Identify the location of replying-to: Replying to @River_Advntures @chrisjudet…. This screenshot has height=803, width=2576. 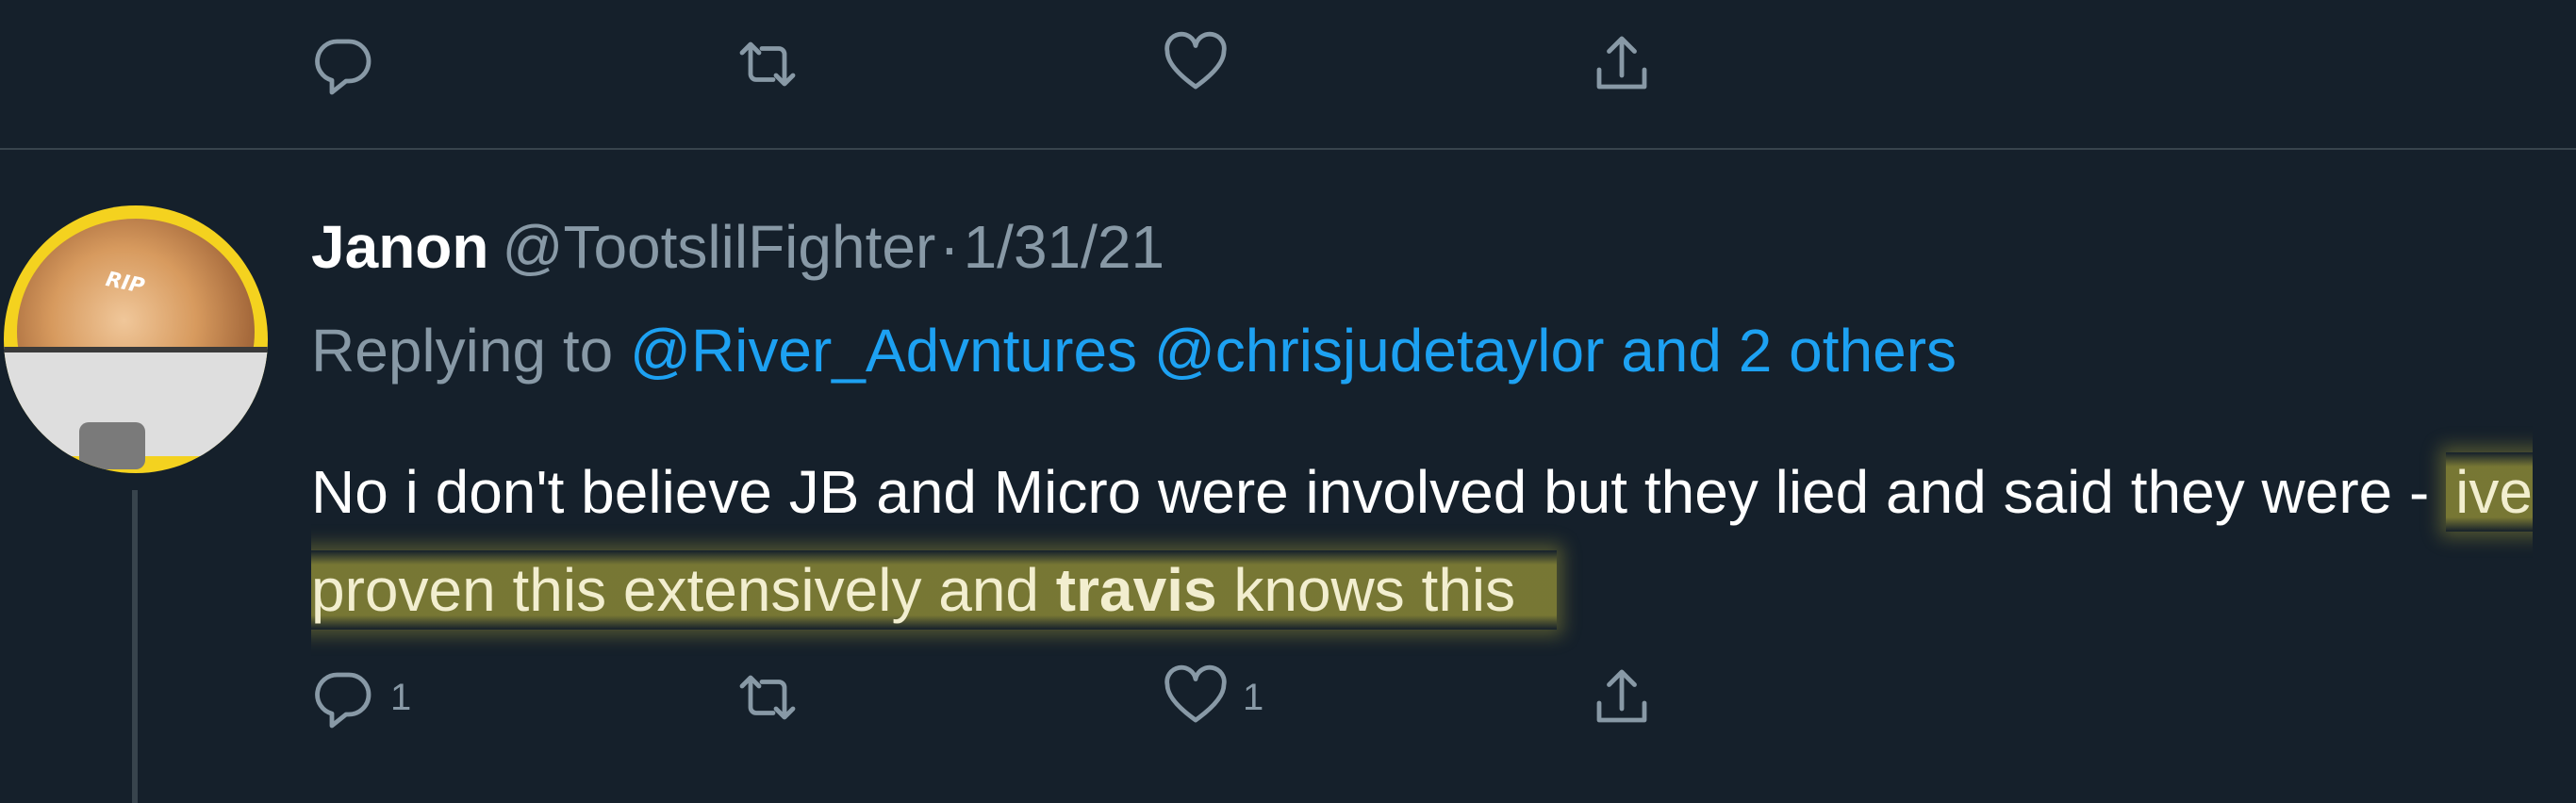
(1134, 351).